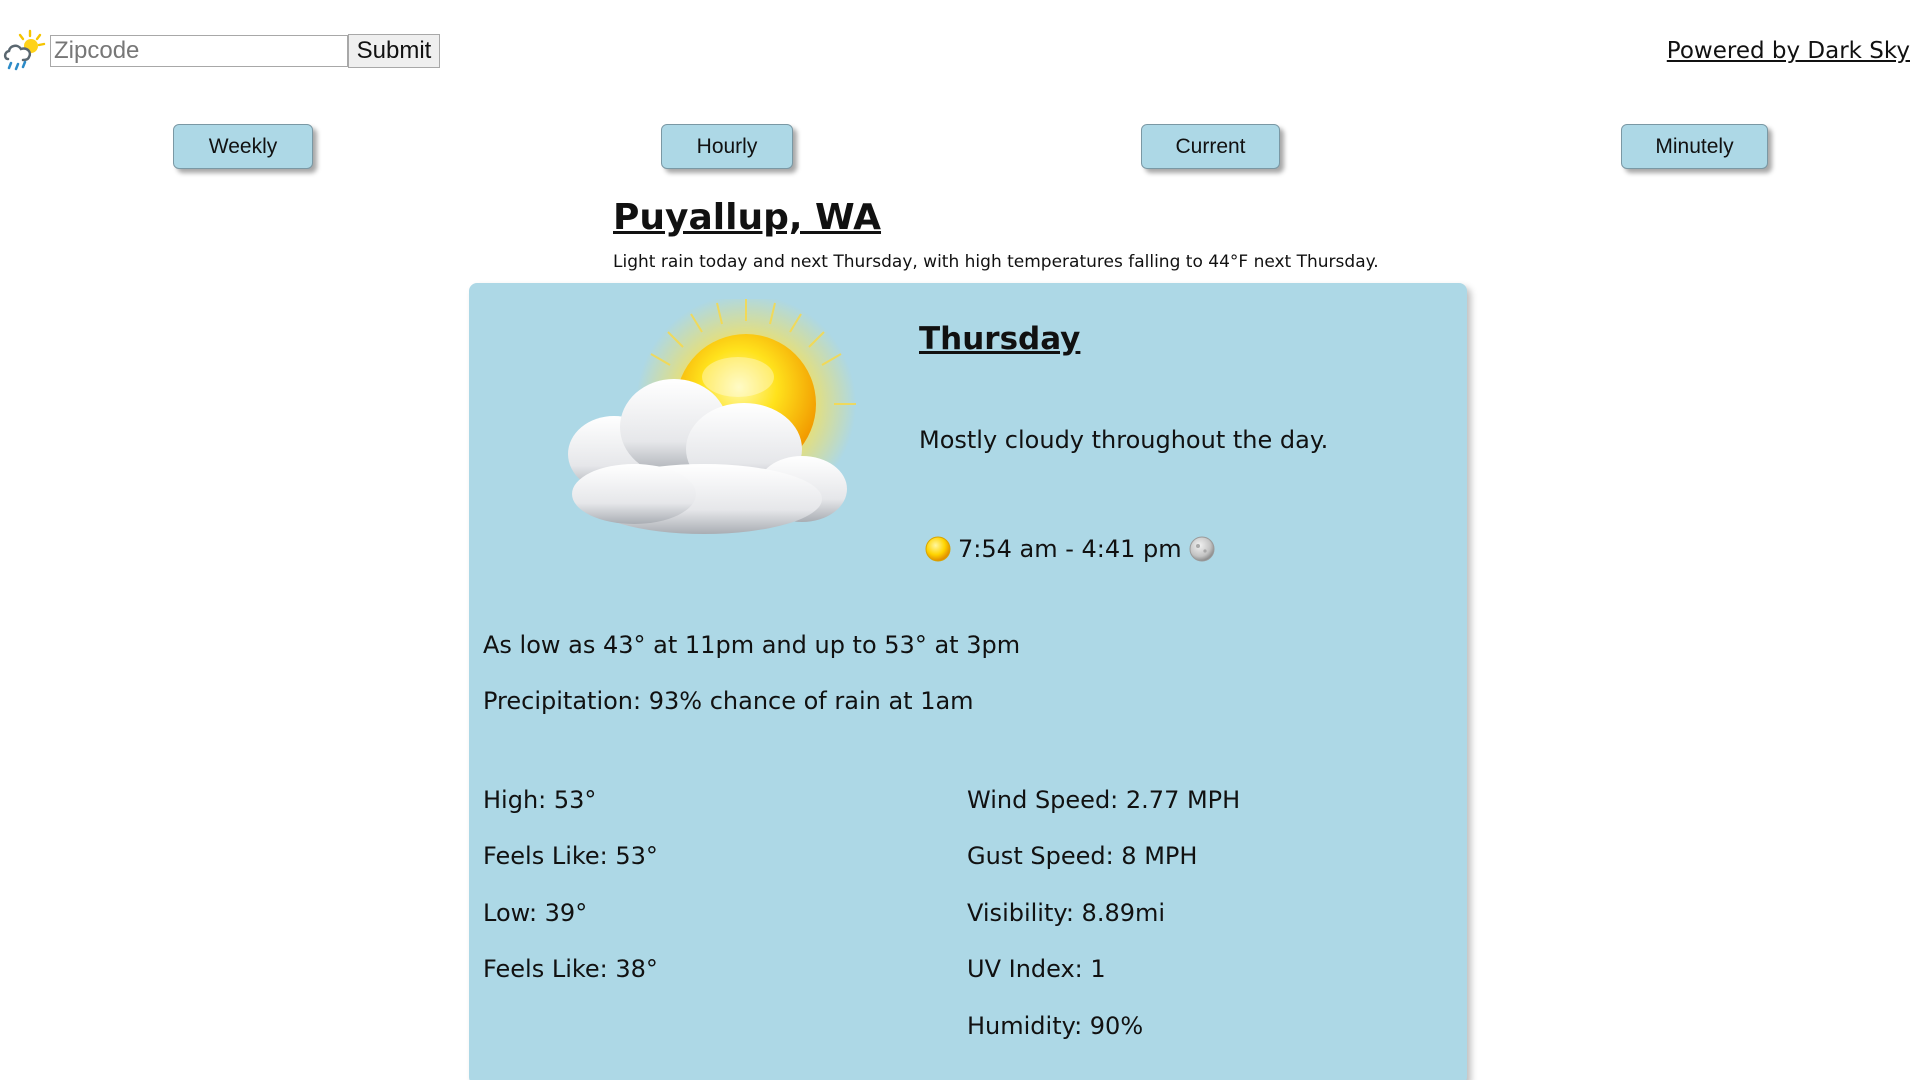  Describe the element at coordinates (1694, 146) in the screenshot. I see `minutely-button: Minutely` at that location.